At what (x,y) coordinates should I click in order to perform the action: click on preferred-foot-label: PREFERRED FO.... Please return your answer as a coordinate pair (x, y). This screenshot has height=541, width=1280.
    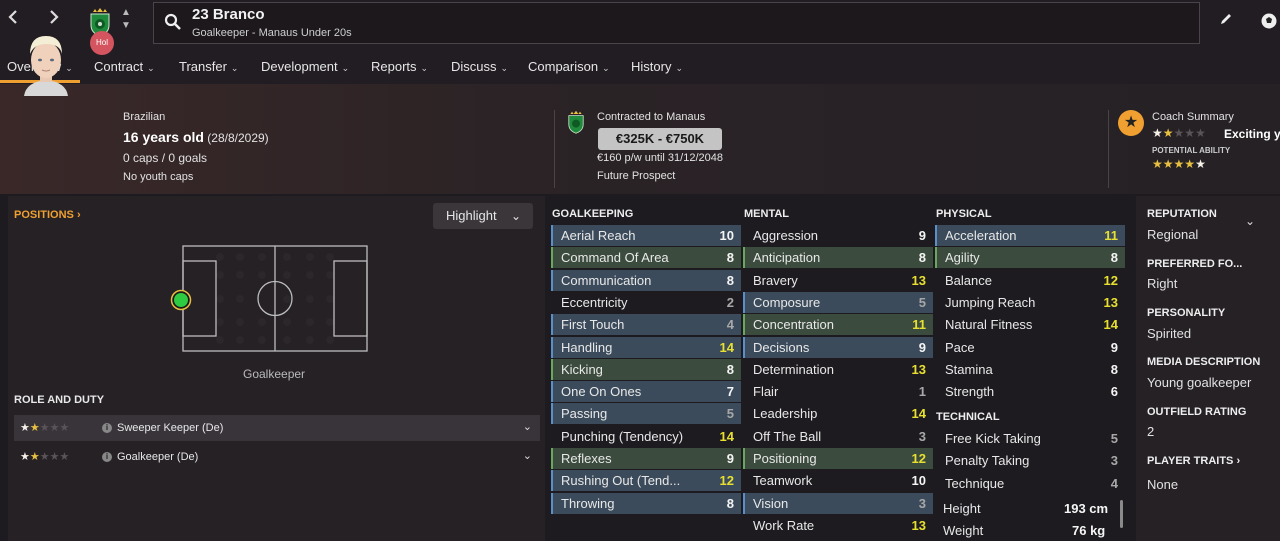
    Looking at the image, I should click on (1195, 264).